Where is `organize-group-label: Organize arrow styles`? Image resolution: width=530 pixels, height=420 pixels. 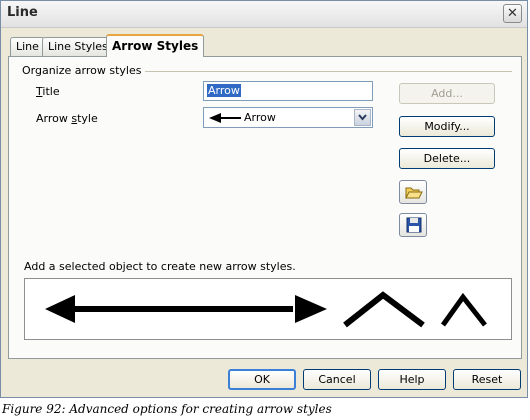 organize-group-label: Organize arrow styles is located at coordinates (84, 70).